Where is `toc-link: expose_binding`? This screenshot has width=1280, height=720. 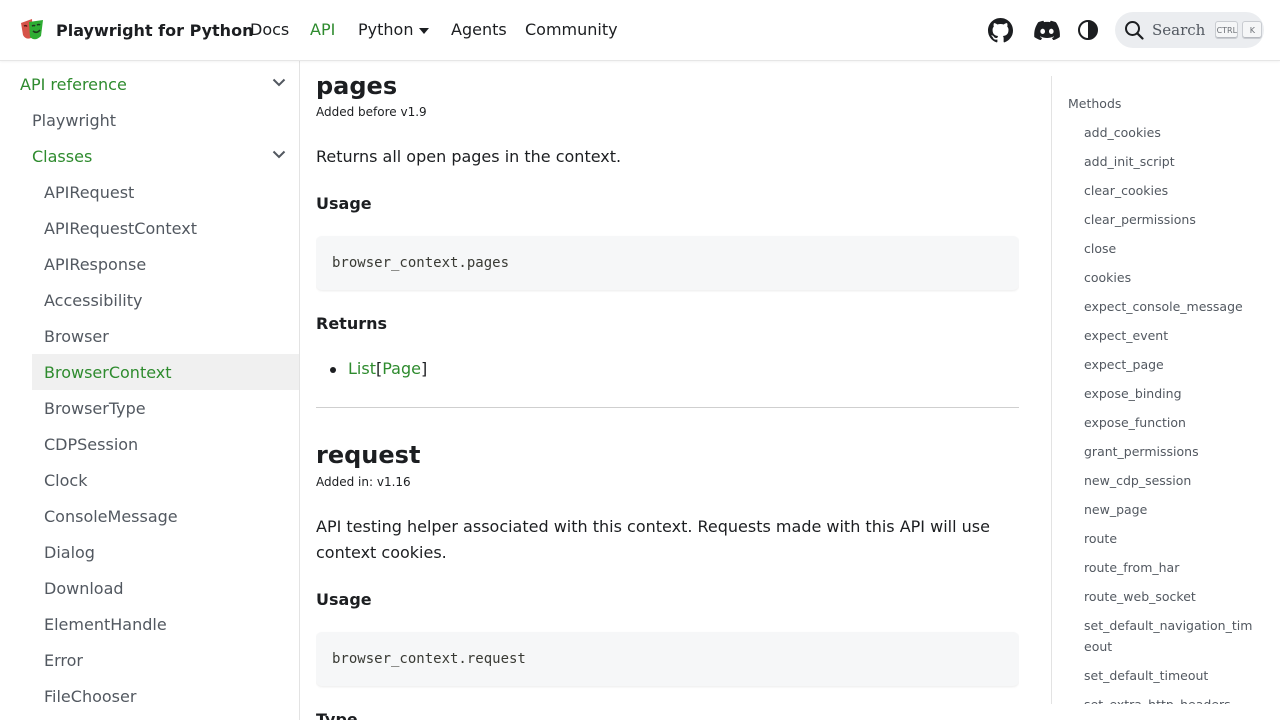 toc-link: expose_binding is located at coordinates (1133, 393).